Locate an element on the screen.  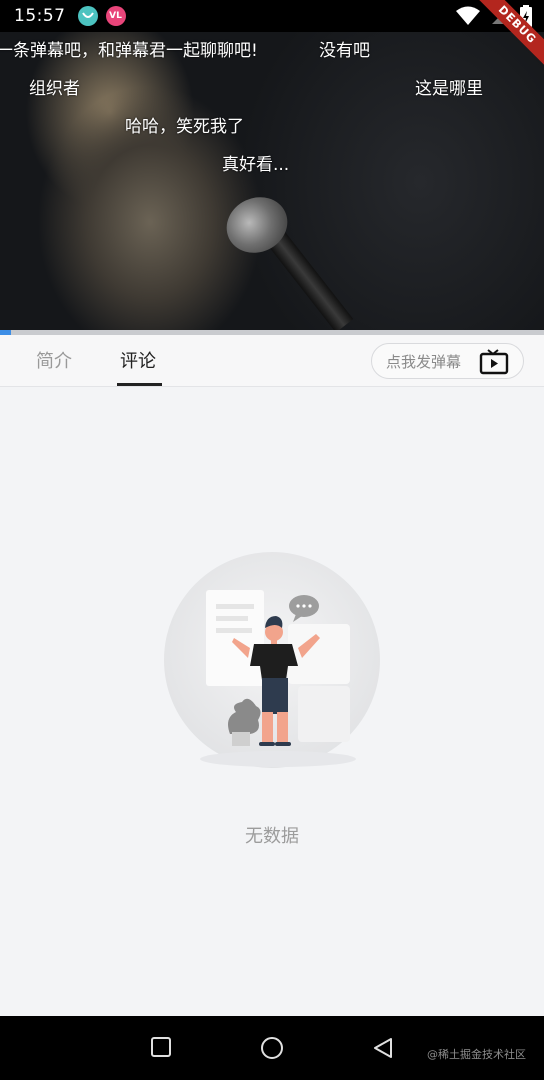
triangle-back-icon is located at coordinates (383, 1048).